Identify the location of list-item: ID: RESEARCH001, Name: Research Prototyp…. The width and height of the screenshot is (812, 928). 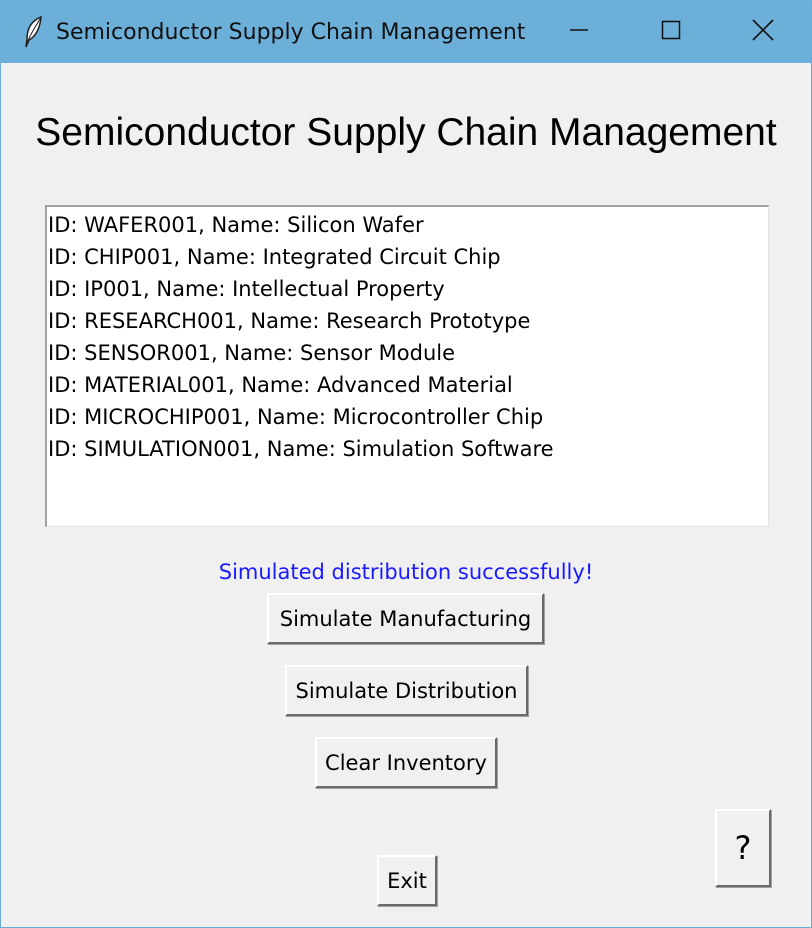
(407, 321).